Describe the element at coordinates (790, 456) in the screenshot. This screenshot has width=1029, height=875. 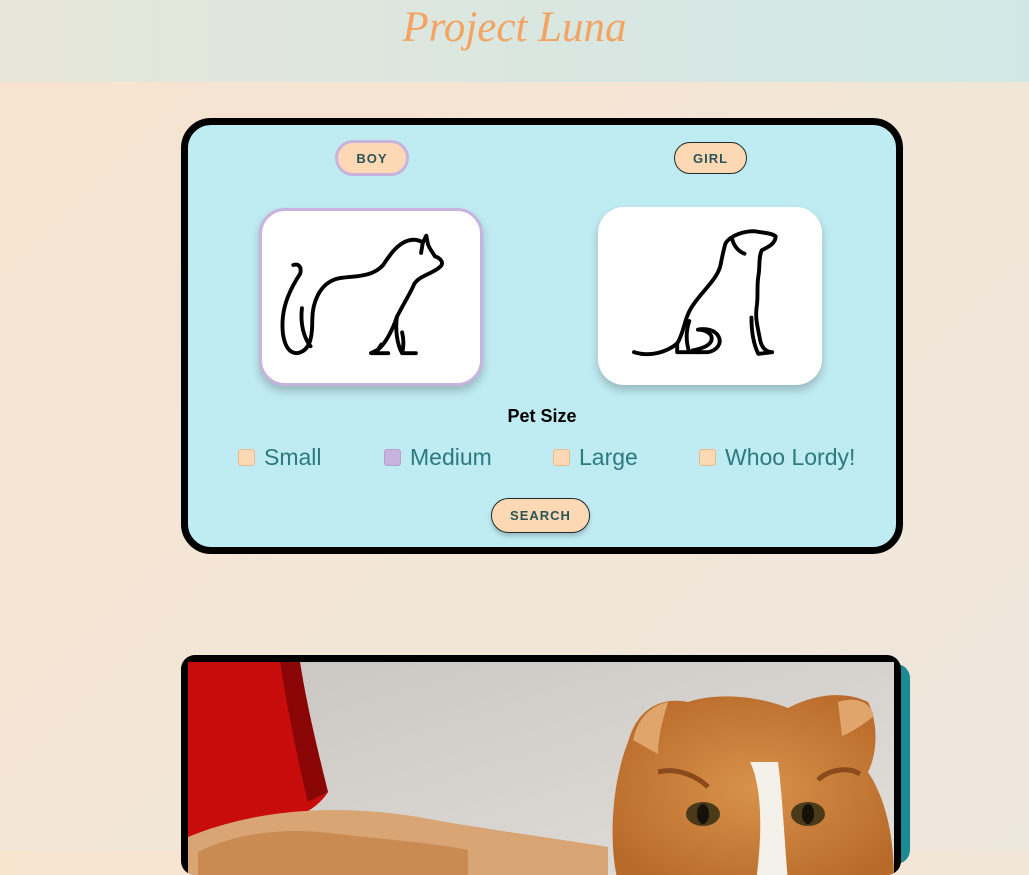
I see `size-label-whoo-lordy: Whoo Lordy!` at that location.